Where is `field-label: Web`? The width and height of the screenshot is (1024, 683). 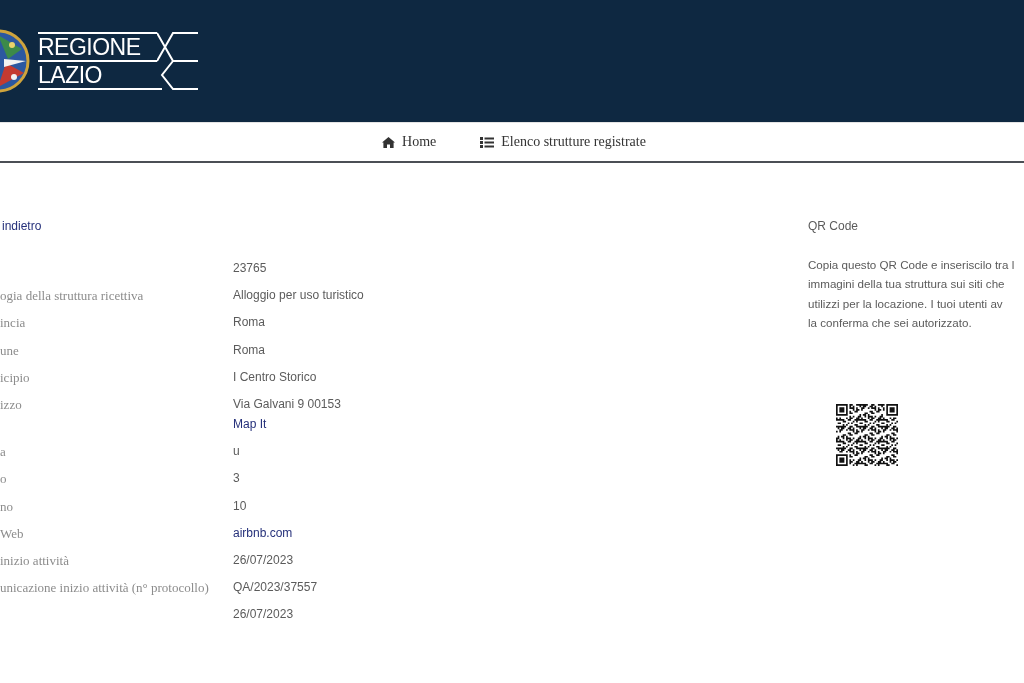 field-label: Web is located at coordinates (12, 533).